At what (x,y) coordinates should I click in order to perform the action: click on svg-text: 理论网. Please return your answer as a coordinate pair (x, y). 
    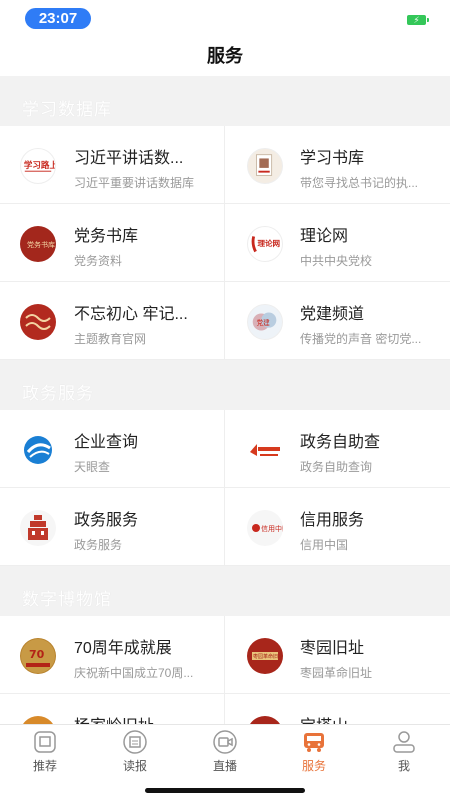
    Looking at the image, I should click on (268, 243).